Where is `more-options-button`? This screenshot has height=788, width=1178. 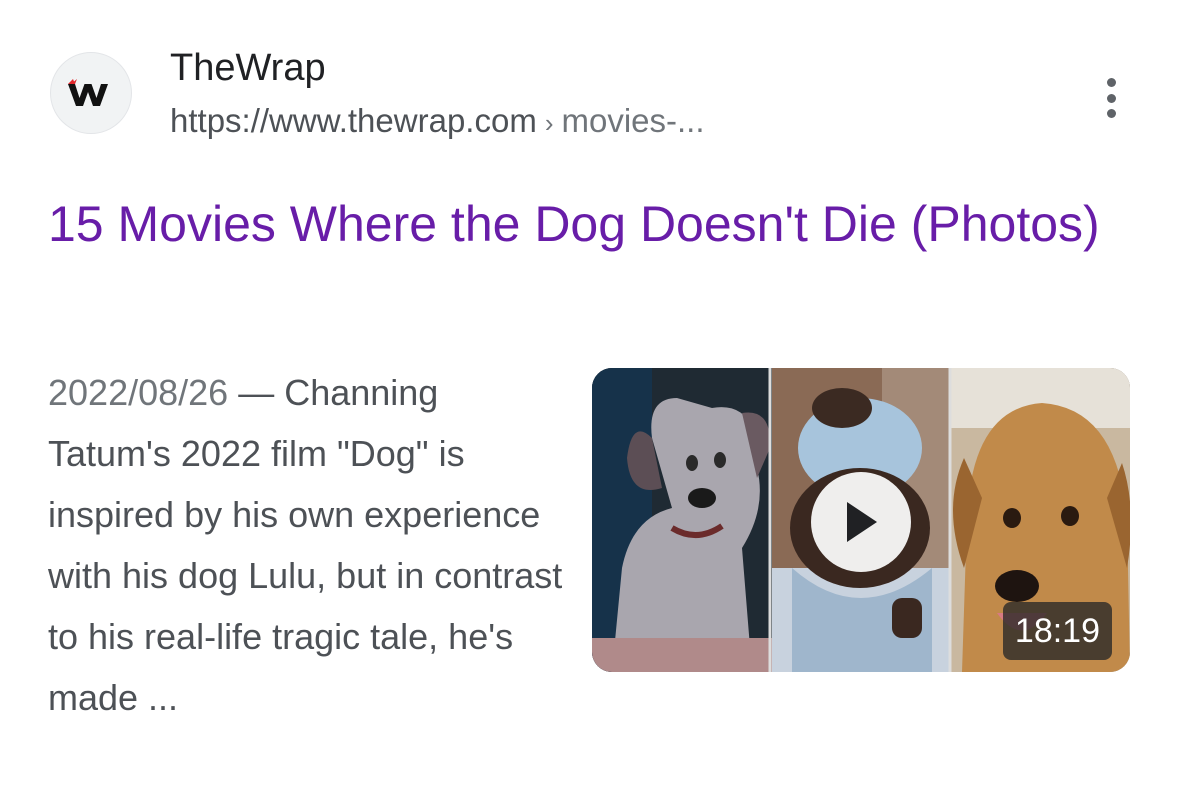 more-options-button is located at coordinates (1111, 98).